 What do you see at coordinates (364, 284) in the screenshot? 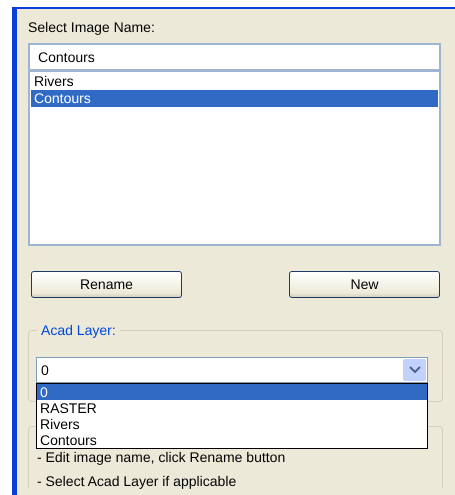
I see `action-button: New` at bounding box center [364, 284].